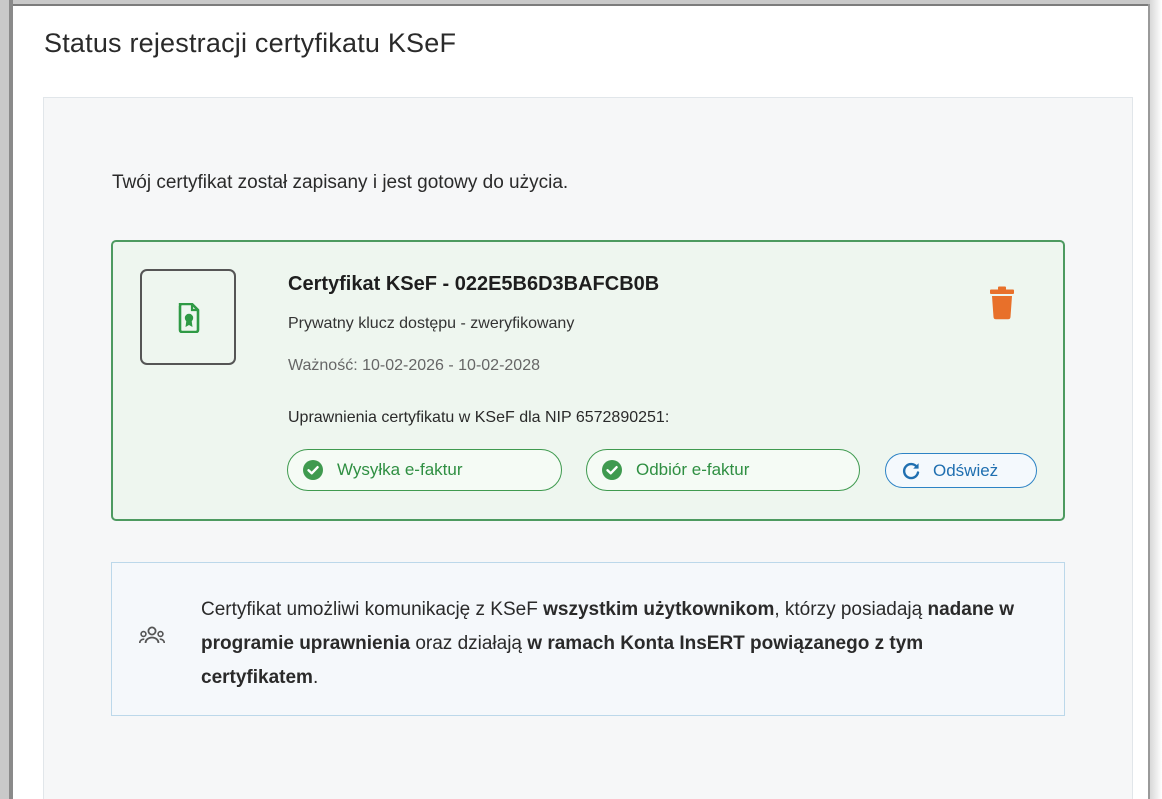 This screenshot has width=1162, height=799. I want to click on delete-certificate-button, so click(1002, 303).